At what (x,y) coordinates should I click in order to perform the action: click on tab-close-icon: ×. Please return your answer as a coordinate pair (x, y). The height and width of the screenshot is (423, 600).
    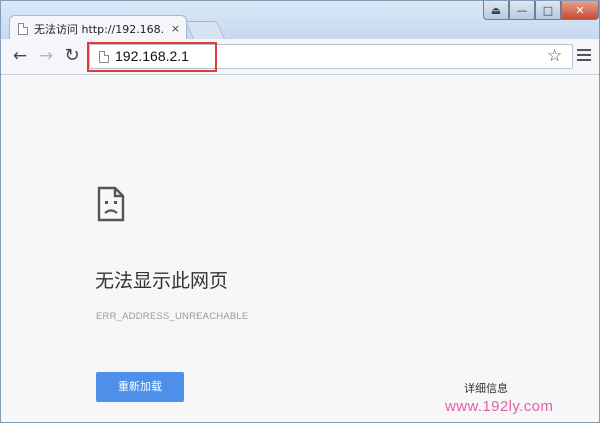
    Looking at the image, I should click on (175, 28).